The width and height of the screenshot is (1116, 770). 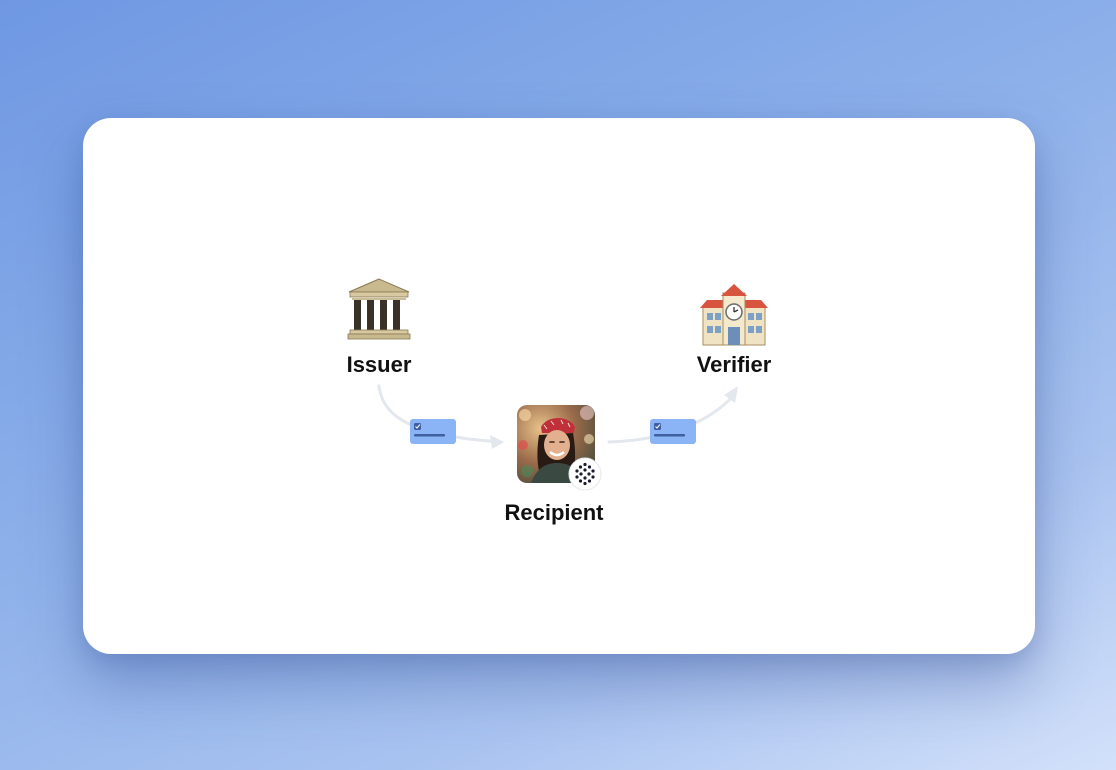 What do you see at coordinates (554, 512) in the screenshot?
I see `recipient-label: Recipient` at bounding box center [554, 512].